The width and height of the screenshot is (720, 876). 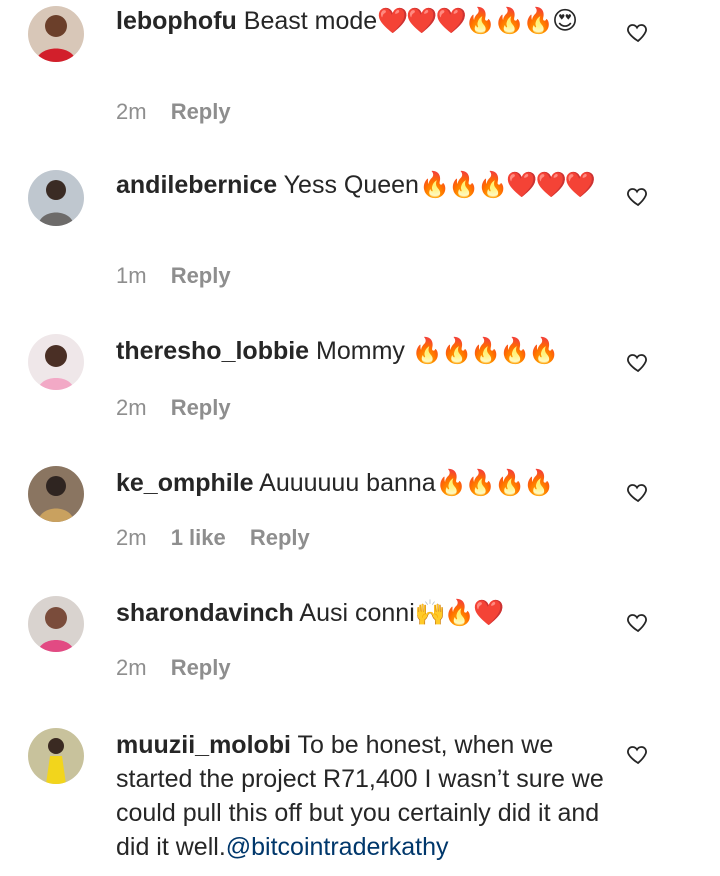 I want to click on comment-body: sharondavinch Ausi conni🙌🔥❤️, so click(x=361, y=613).